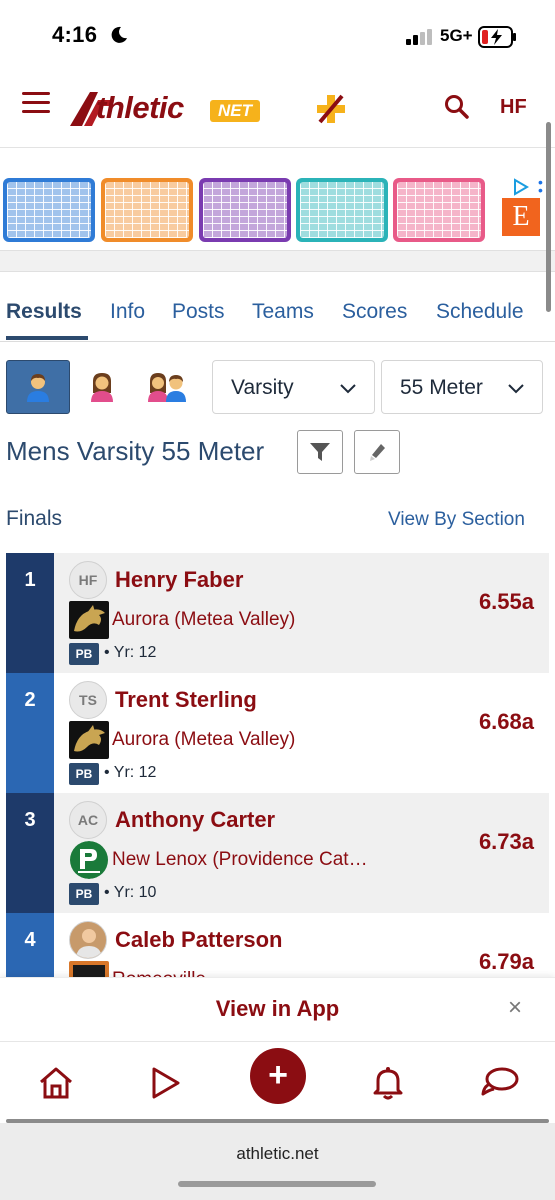  I want to click on event-title: Mens Varsity 55 Meter, so click(135, 451).